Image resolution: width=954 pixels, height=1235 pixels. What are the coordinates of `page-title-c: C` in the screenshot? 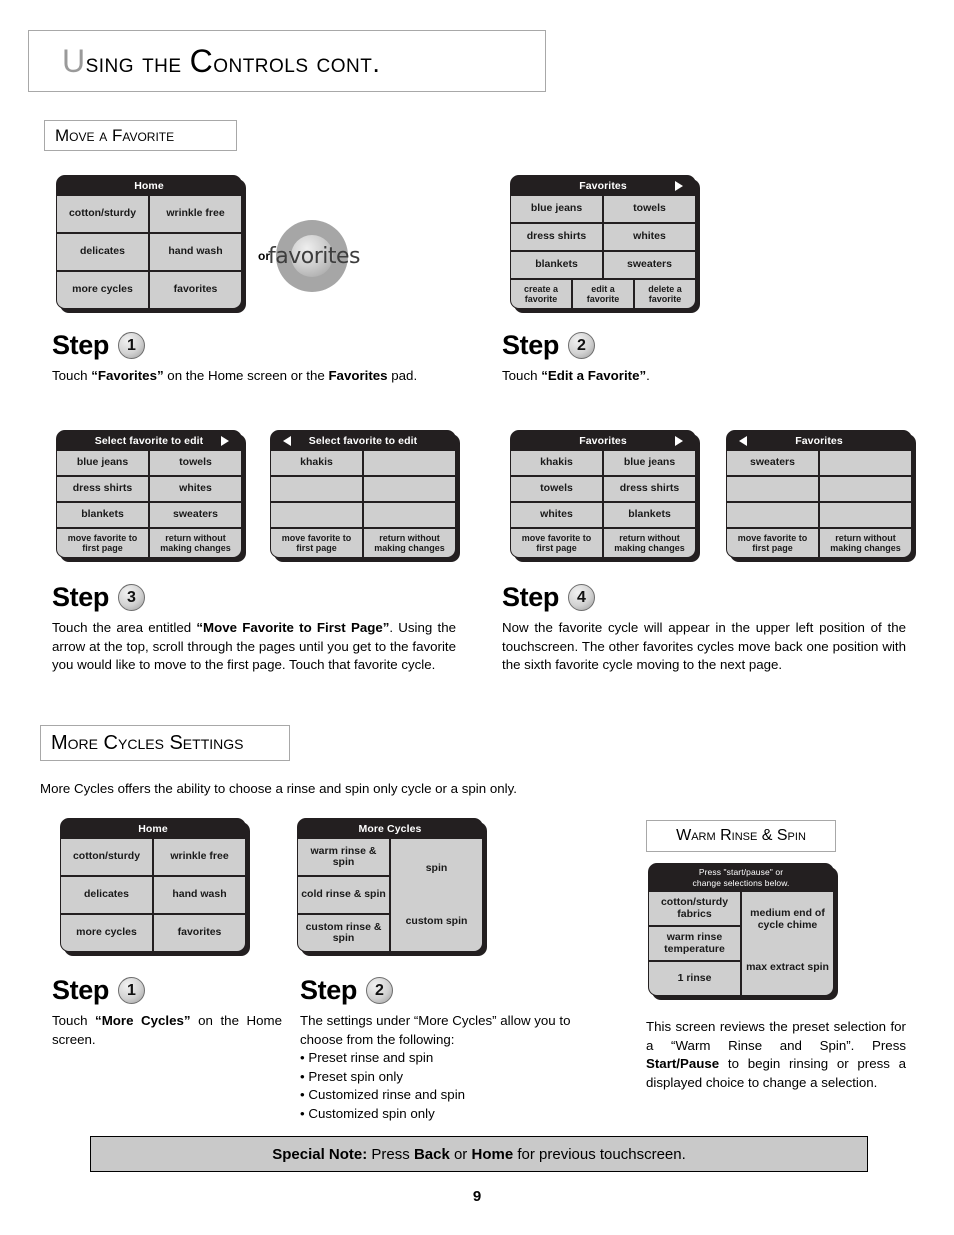 It's located at (201, 60).